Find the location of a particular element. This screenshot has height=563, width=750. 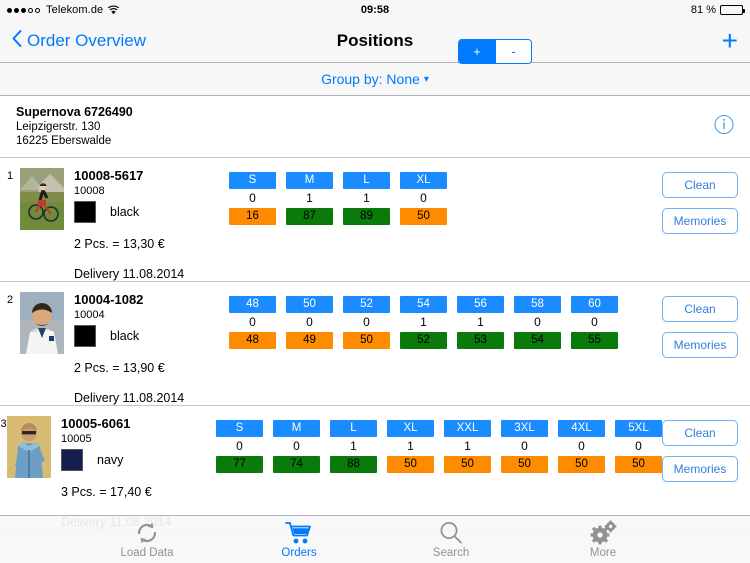

customer-city: 16225 Eberswalde is located at coordinates (64, 141).